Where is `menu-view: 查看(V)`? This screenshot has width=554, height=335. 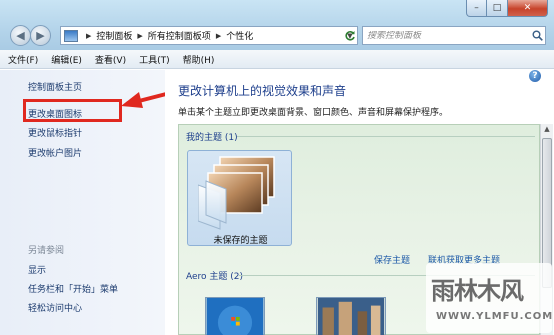 menu-view: 查看(V) is located at coordinates (110, 59).